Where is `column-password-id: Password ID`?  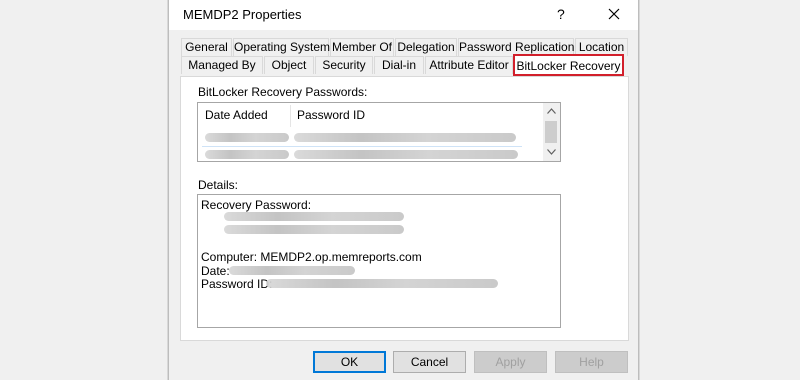 column-password-id: Password ID is located at coordinates (331, 115).